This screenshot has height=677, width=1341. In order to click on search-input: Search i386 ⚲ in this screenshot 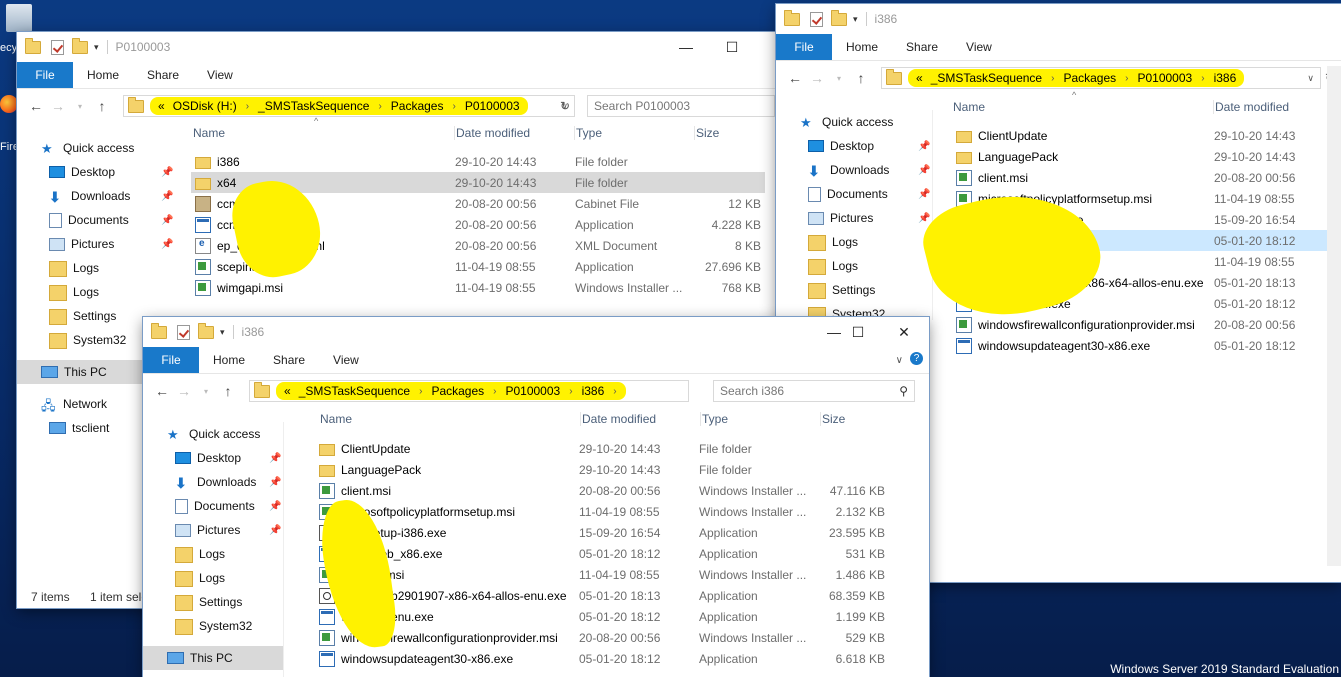, I will do `click(814, 391)`.